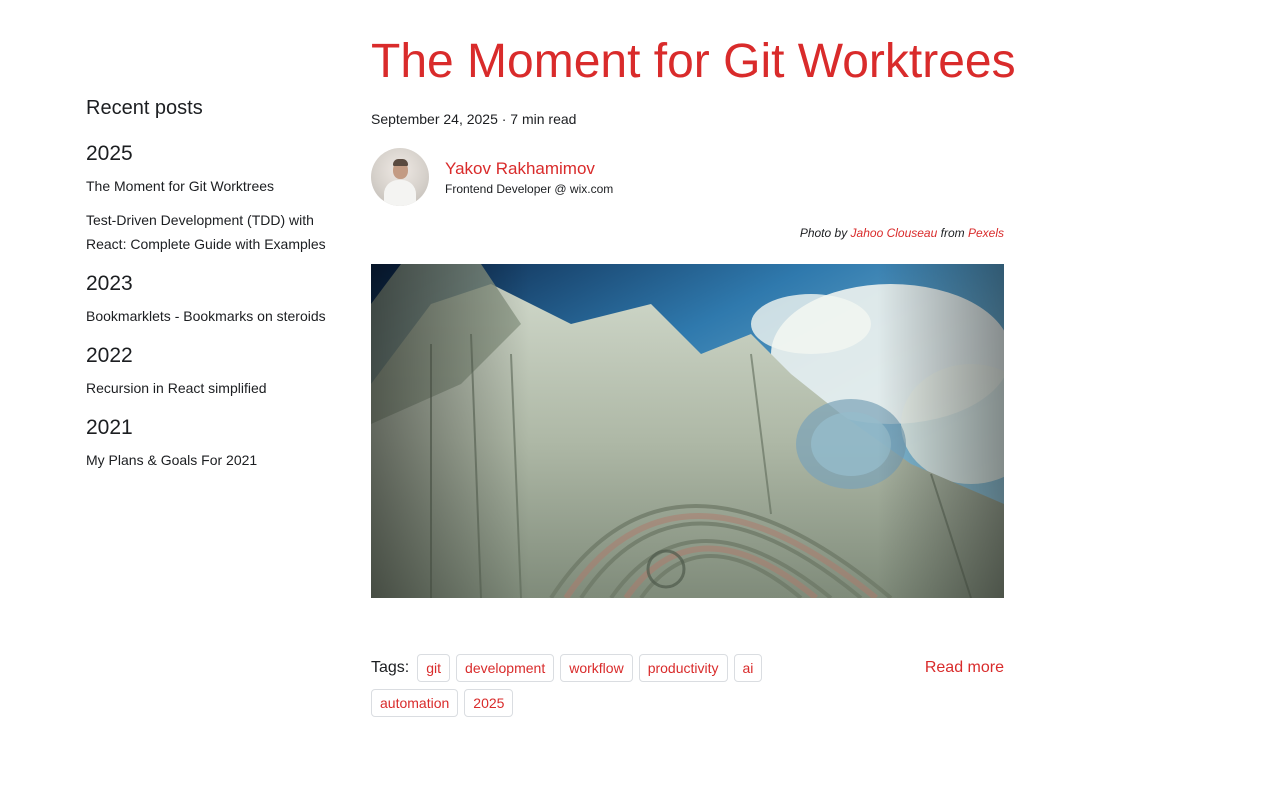  I want to click on tag-2025: 2025, so click(489, 703).